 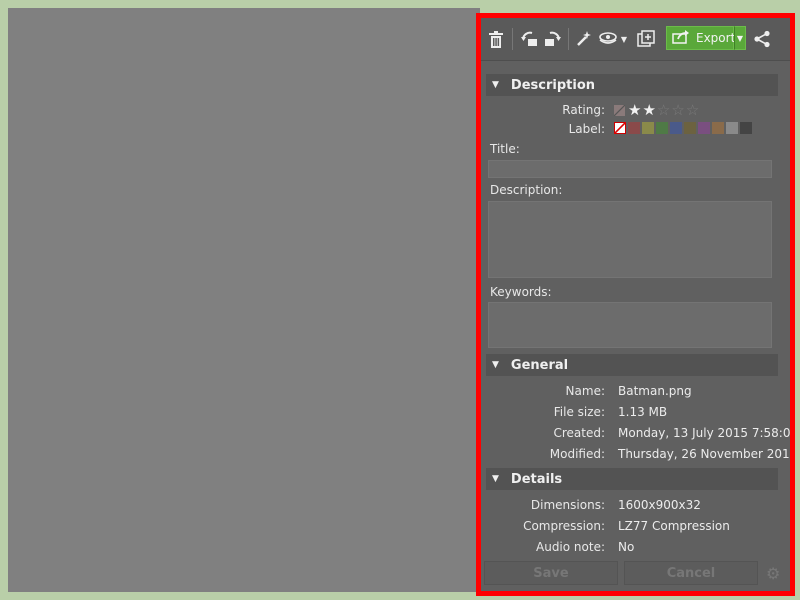 I want to click on settings-gear-icon: ⚙, so click(x=773, y=573).